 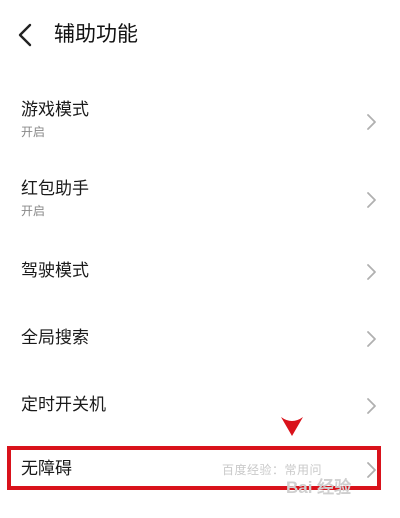 What do you see at coordinates (200, 201) in the screenshot?
I see `settings-item-red-packet-assistant: 红包助手 开启` at bounding box center [200, 201].